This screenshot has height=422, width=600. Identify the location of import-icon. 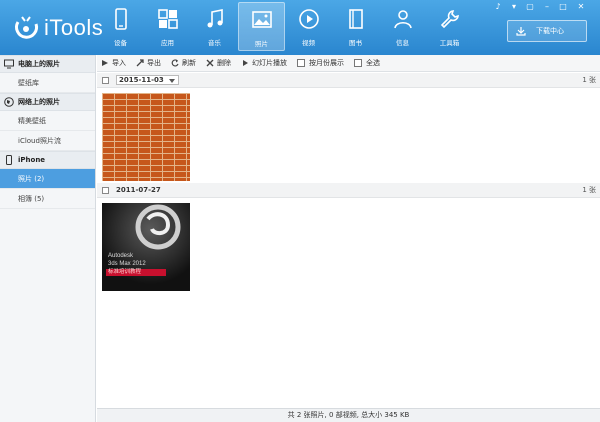
(105, 63).